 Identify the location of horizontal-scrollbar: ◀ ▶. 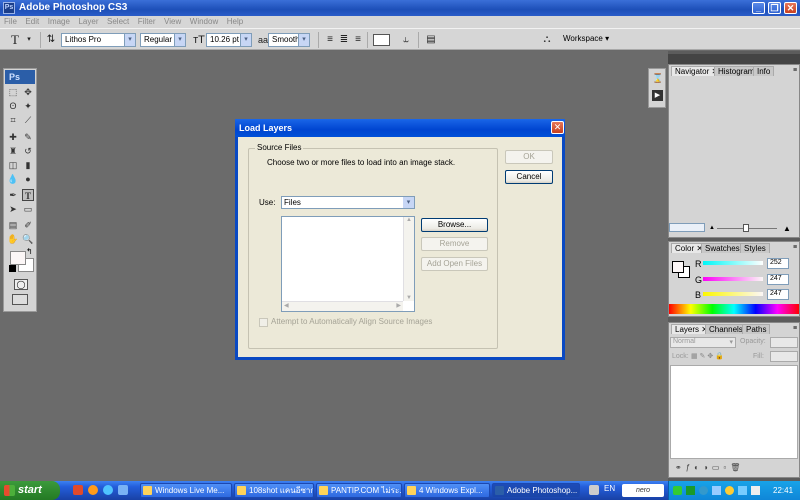
(342, 306).